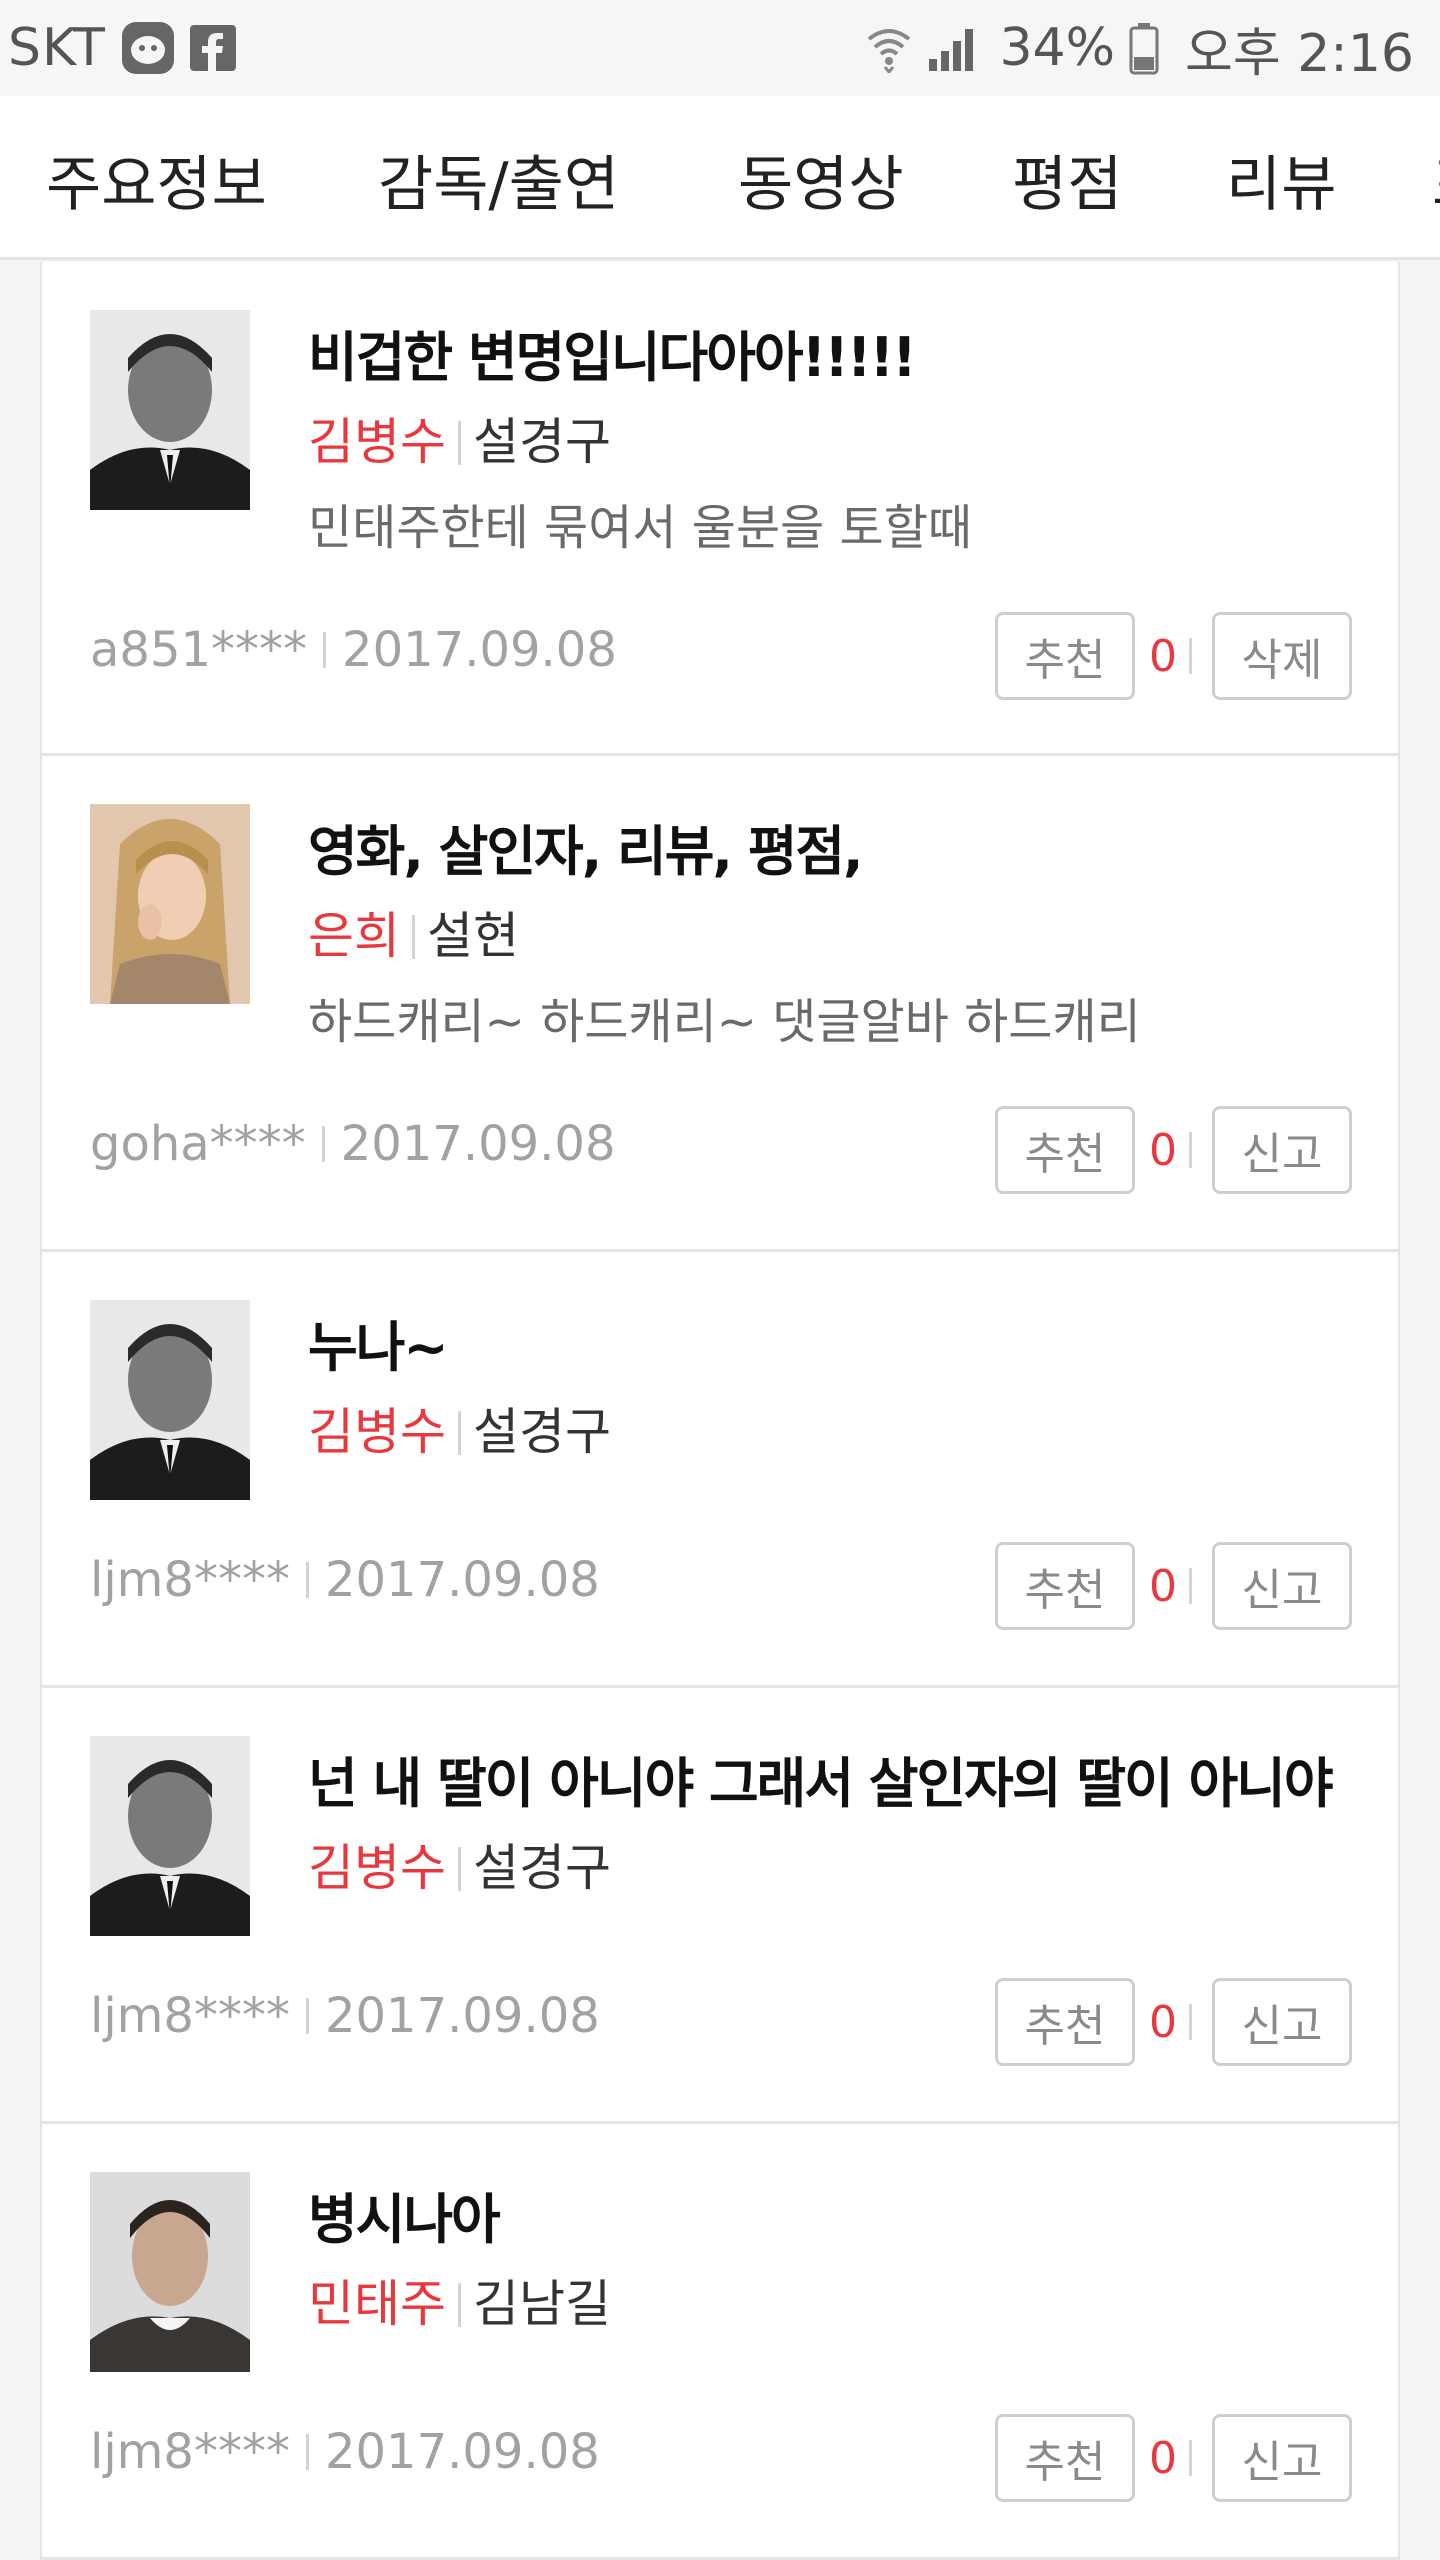  Describe the element at coordinates (198, 1144) in the screenshot. I see `user-id: goha****` at that location.